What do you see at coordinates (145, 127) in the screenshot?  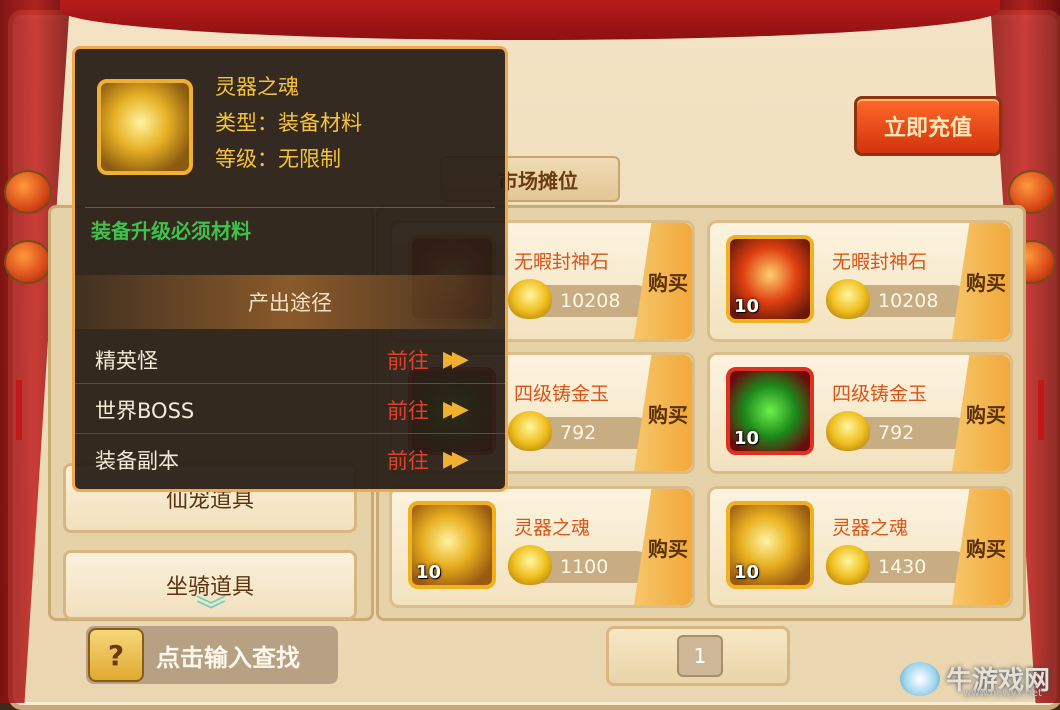 I see `spirit-orb-icon` at bounding box center [145, 127].